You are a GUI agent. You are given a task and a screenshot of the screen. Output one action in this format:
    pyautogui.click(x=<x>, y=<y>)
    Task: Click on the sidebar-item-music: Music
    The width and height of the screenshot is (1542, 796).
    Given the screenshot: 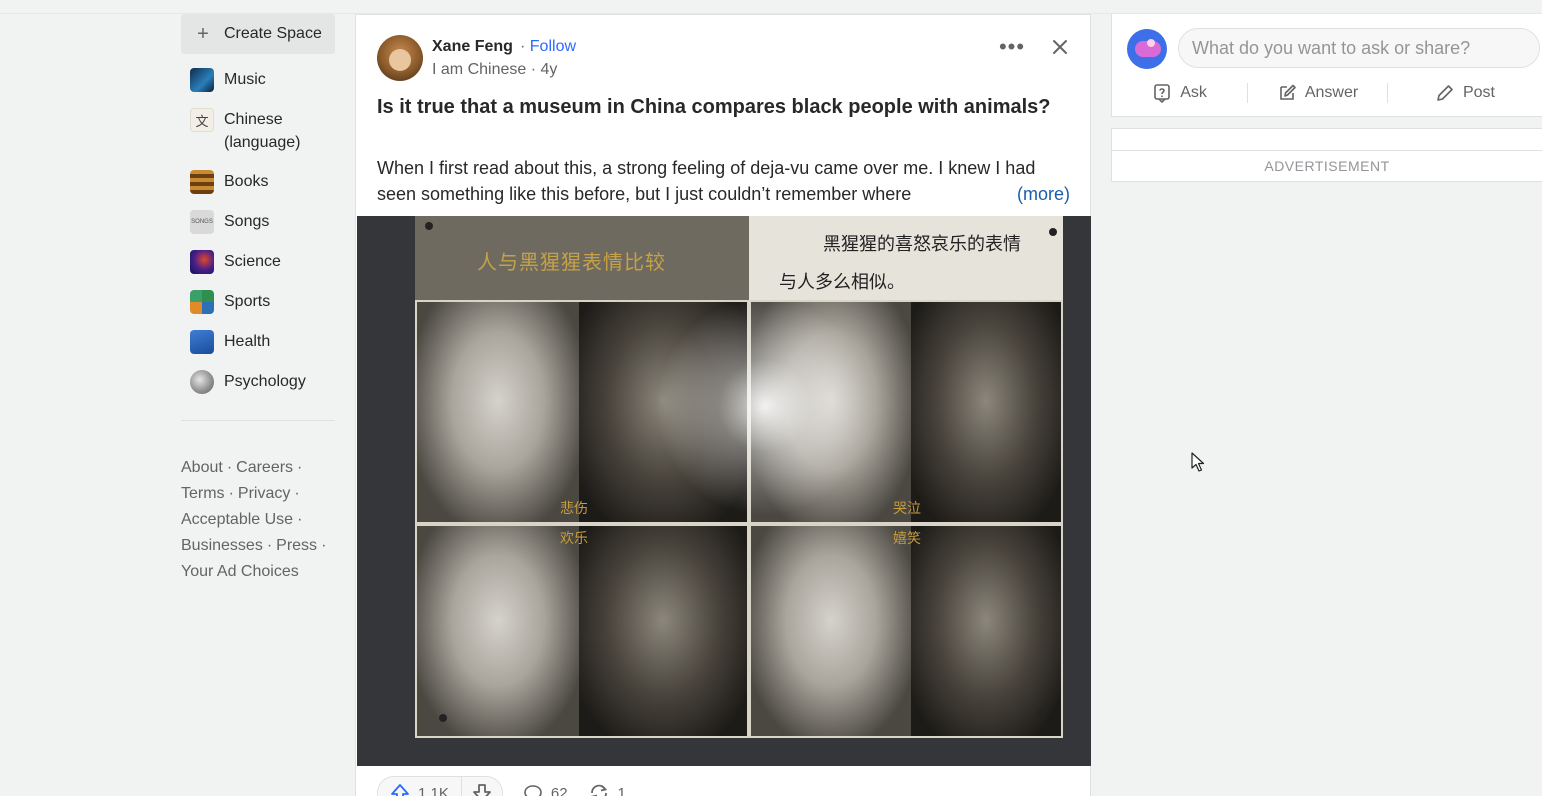 What is the action you would take?
    pyautogui.click(x=258, y=80)
    